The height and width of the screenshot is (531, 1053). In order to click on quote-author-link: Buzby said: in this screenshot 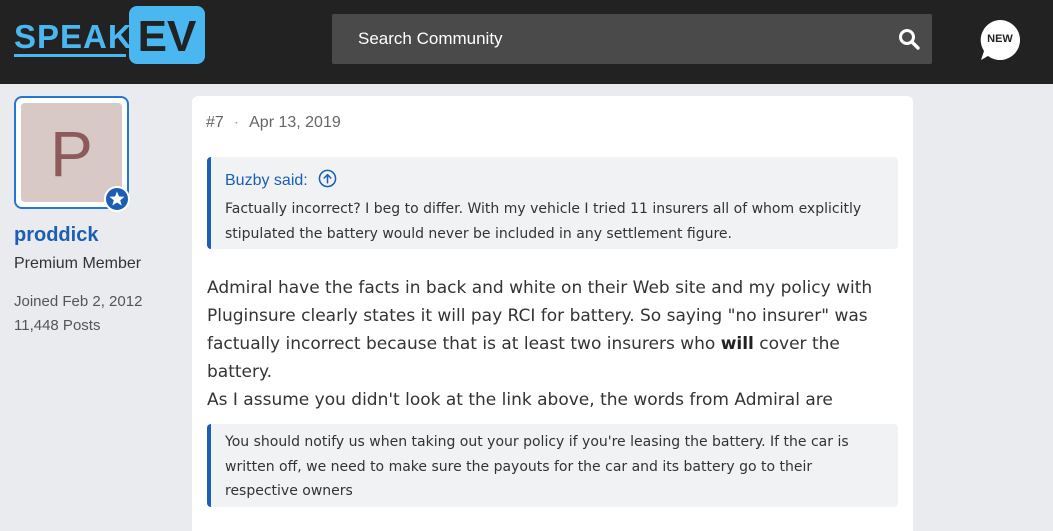, I will do `click(281, 179)`.